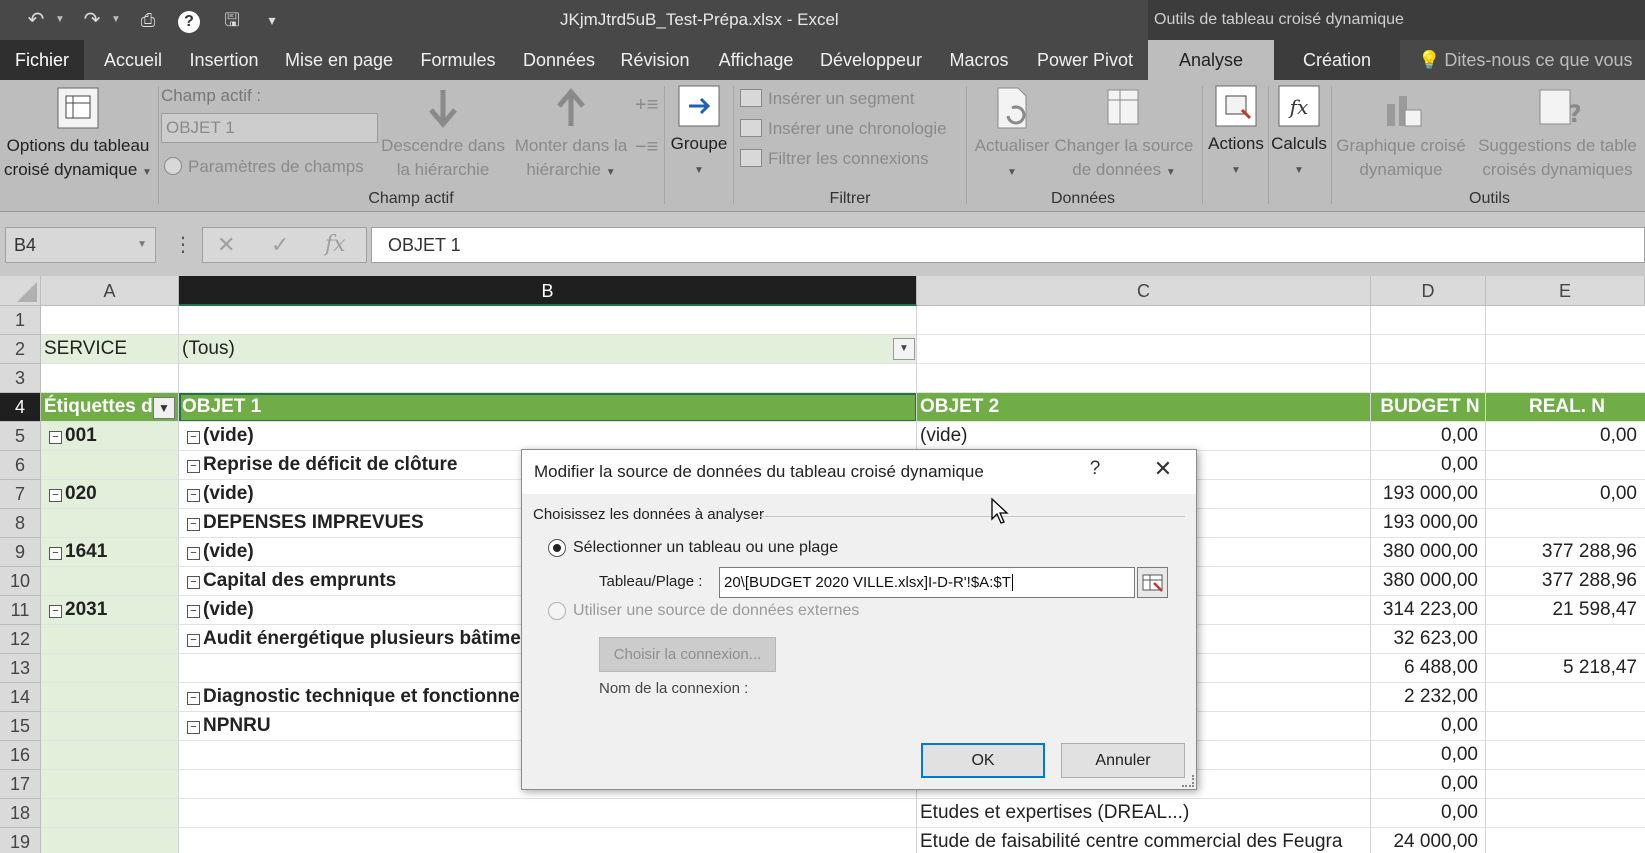  What do you see at coordinates (20, 581) in the screenshot?
I see `row-header: 10` at bounding box center [20, 581].